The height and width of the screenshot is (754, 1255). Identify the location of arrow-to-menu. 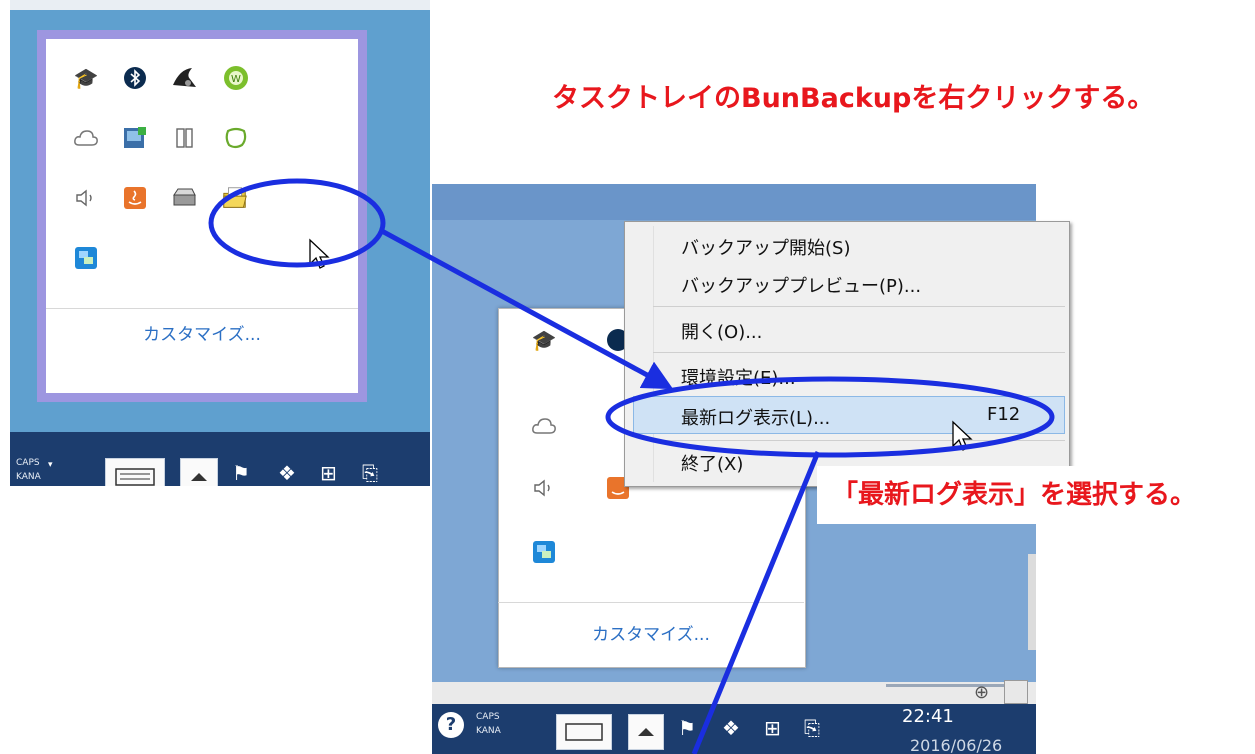
(526, 308).